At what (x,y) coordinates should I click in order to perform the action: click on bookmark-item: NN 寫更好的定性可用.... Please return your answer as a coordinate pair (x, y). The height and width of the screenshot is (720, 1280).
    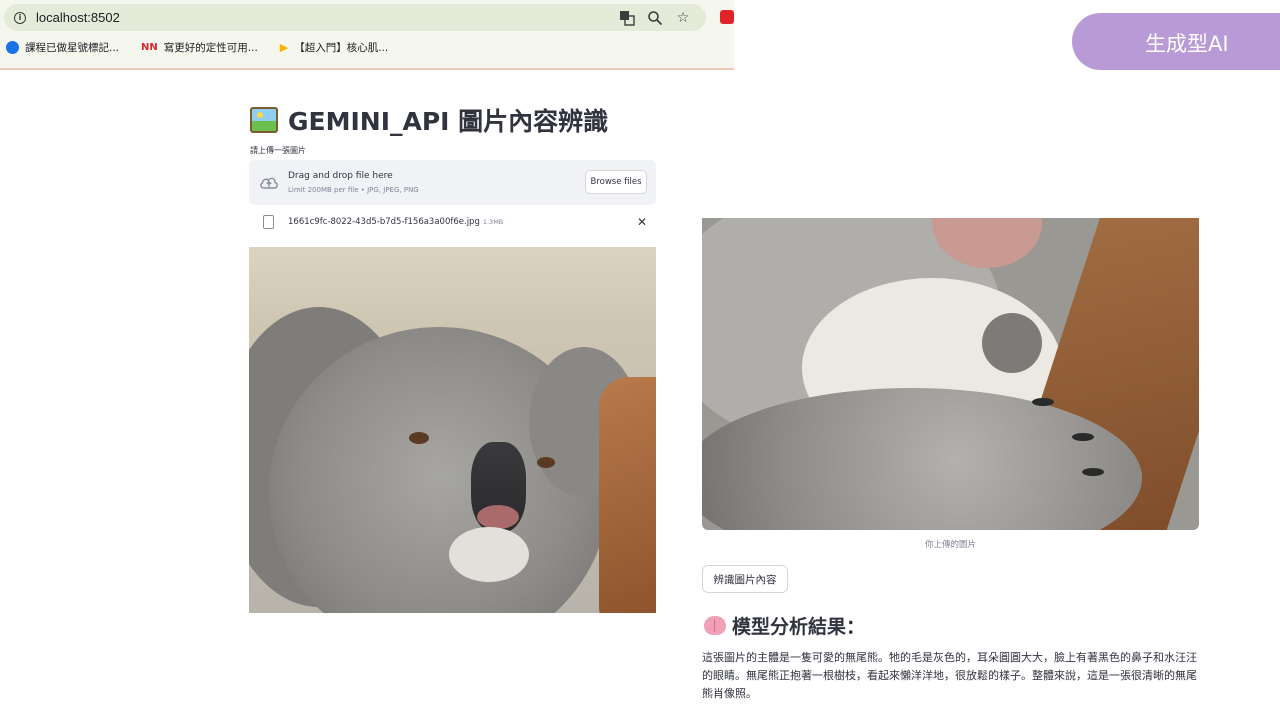
    Looking at the image, I should click on (199, 47).